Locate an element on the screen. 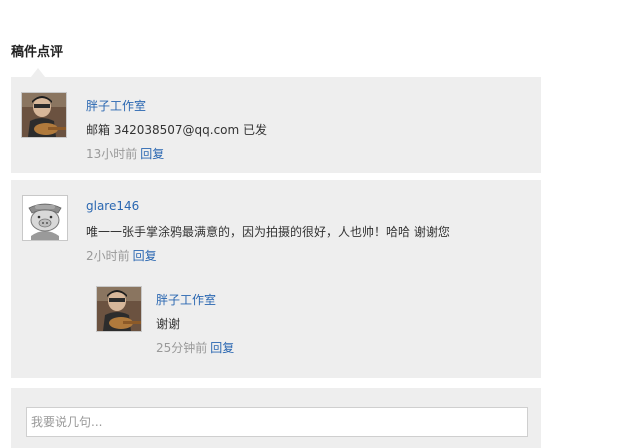 The height and width of the screenshot is (448, 634). comment-meta: 13小时前 回复 is located at coordinates (125, 153).